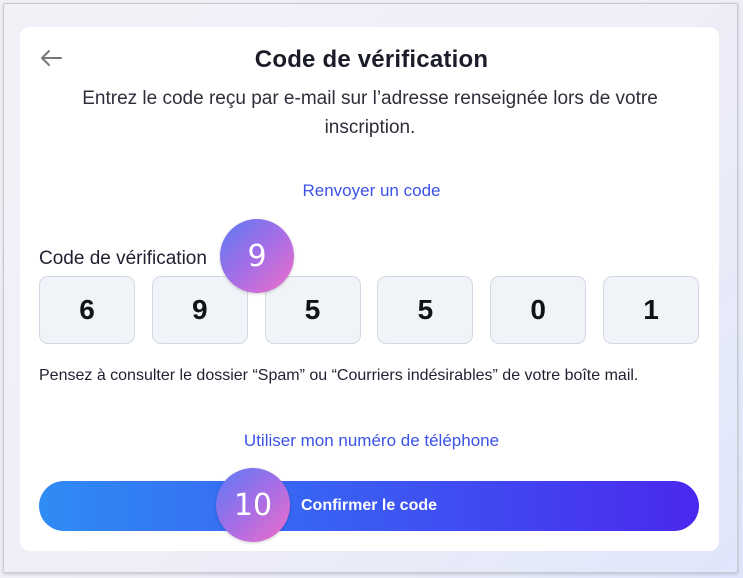 Image resolution: width=743 pixels, height=578 pixels. What do you see at coordinates (87, 310) in the screenshot?
I see `code-digit-input: 6` at bounding box center [87, 310].